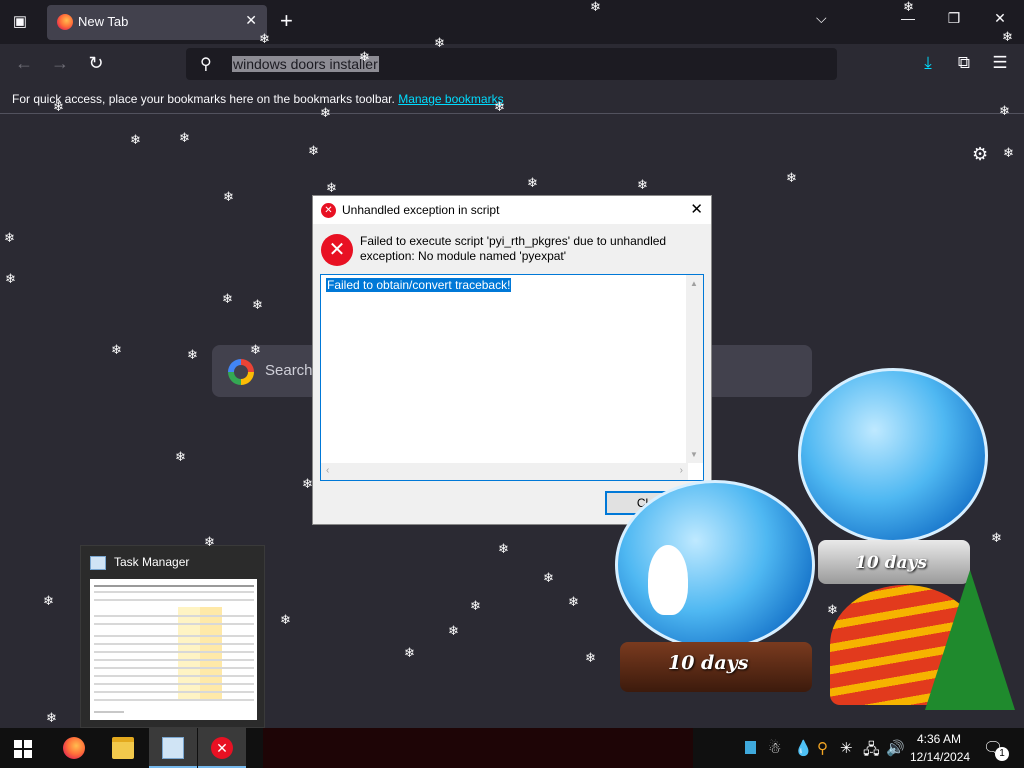 This screenshot has width=1024, height=768. I want to click on task-manager-icon, so click(173, 748).